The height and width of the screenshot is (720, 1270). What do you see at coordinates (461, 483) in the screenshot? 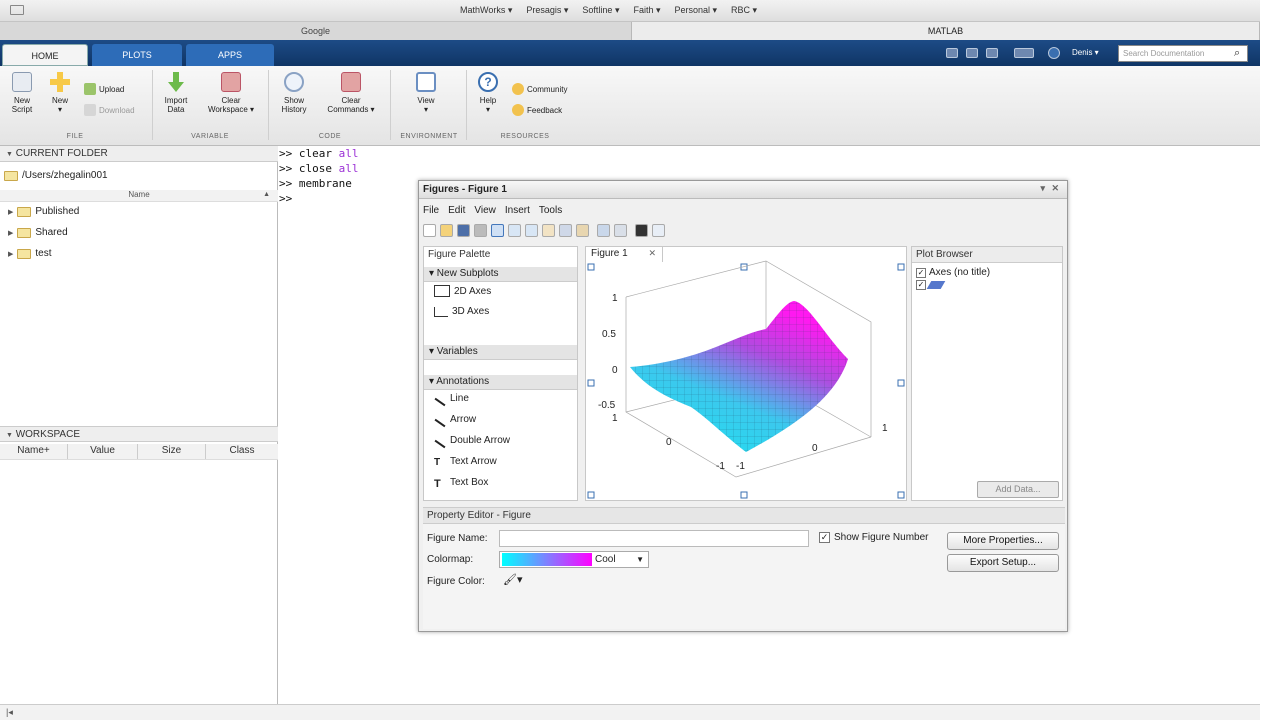
I see `annotation-text-box: T Text Box` at bounding box center [461, 483].